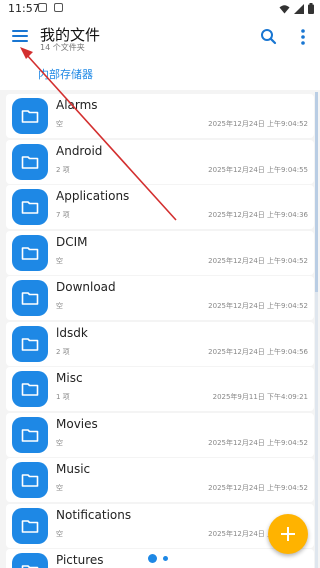 Image resolution: width=320 pixels, height=568 pixels. What do you see at coordinates (152, 558) in the screenshot?
I see `page-indicator-dot-active` at bounding box center [152, 558].